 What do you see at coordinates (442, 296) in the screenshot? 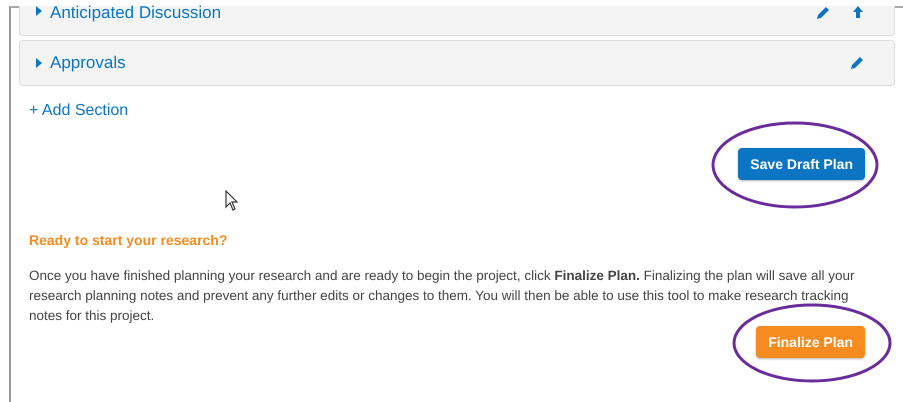
I see `instructions-text: Once you have finished planning your research and are ready to begin the project, click Finalize Plan. Finalizing the plan will save all your research planning notes and prevent any further edits or changes to them. You will then be able to use this tool to make research tracking notes for this project.` at bounding box center [442, 296].